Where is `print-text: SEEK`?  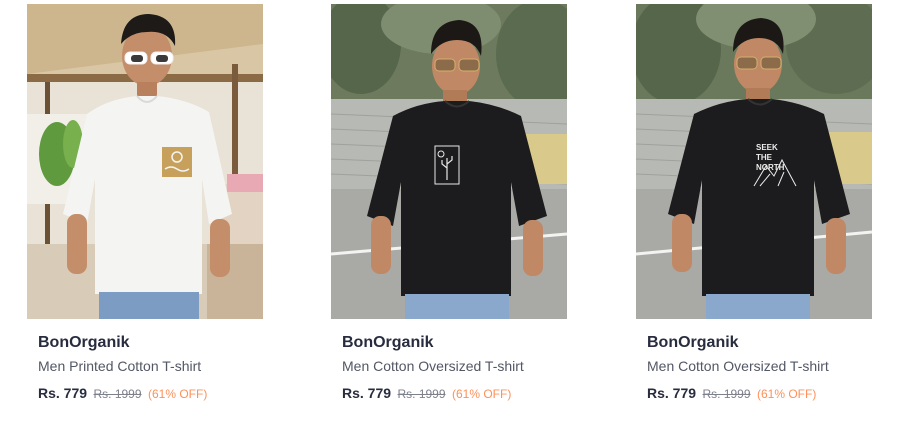 print-text: SEEK is located at coordinates (767, 147).